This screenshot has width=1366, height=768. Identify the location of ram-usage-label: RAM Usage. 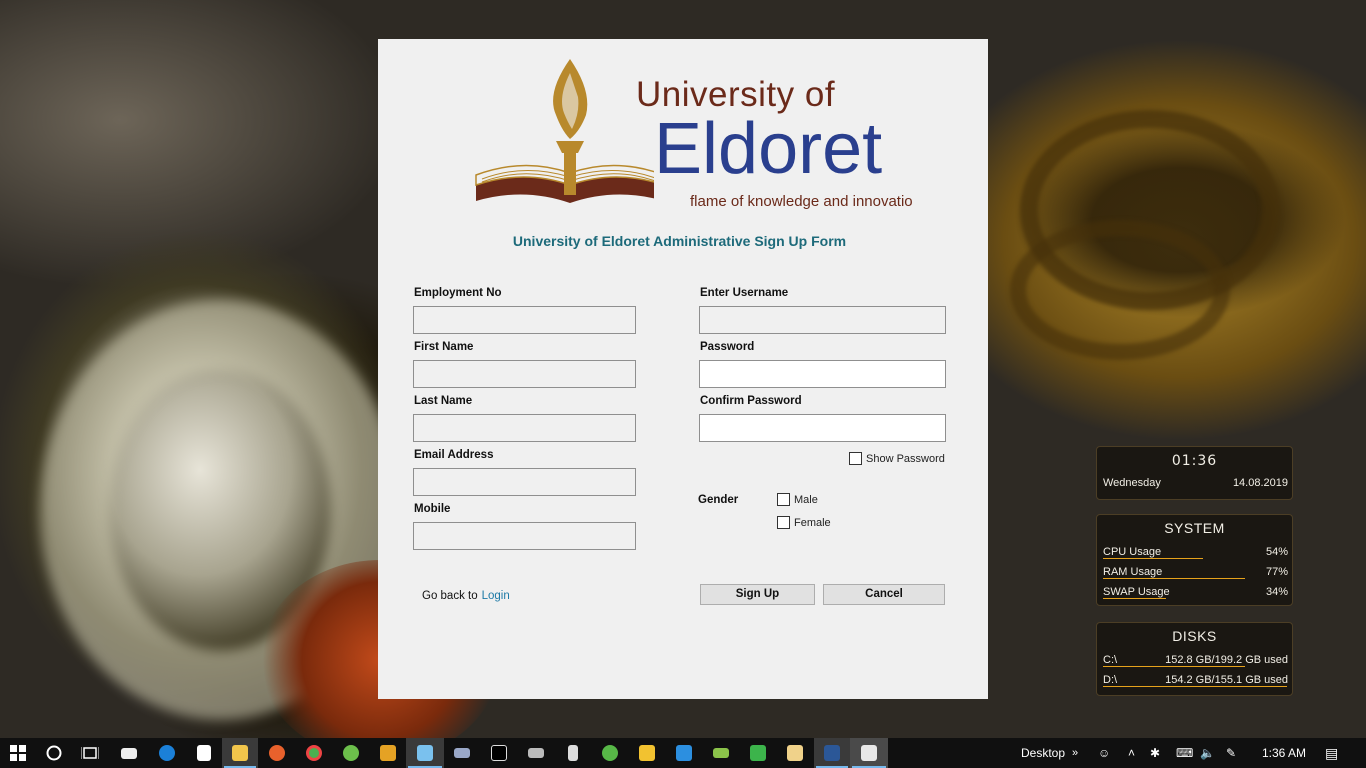
(1133, 572).